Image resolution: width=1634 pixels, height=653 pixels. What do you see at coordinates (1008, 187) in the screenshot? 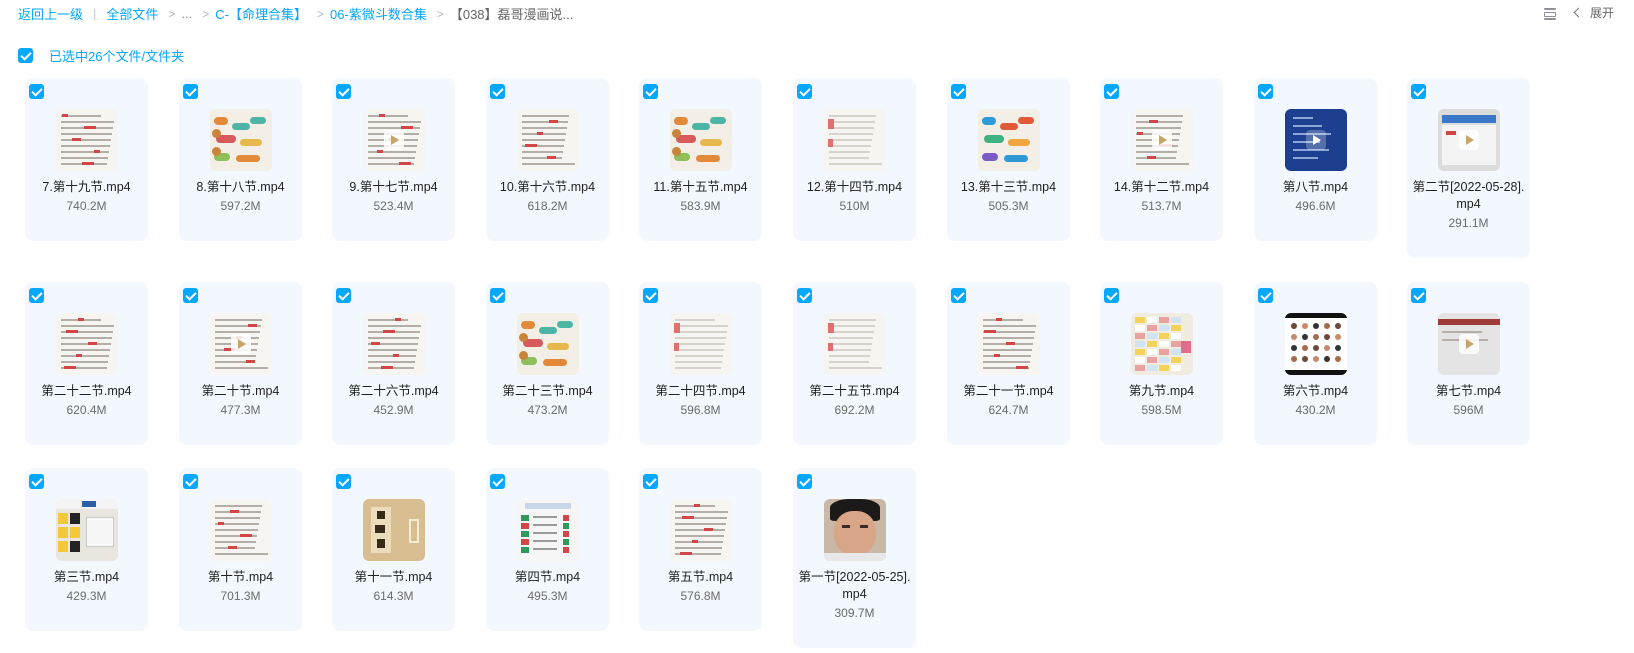
I see `file-name: 13.第十三节.mp4` at bounding box center [1008, 187].